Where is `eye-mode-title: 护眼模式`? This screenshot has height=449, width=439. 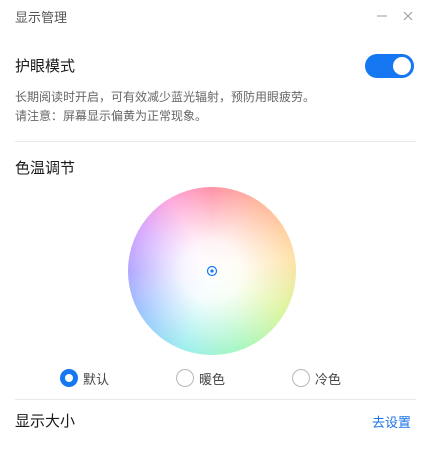 eye-mode-title: 护眼模式 is located at coordinates (45, 66).